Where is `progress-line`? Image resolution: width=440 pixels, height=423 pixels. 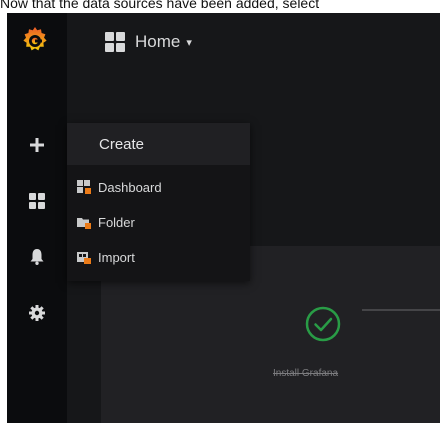
progress-line is located at coordinates (401, 310).